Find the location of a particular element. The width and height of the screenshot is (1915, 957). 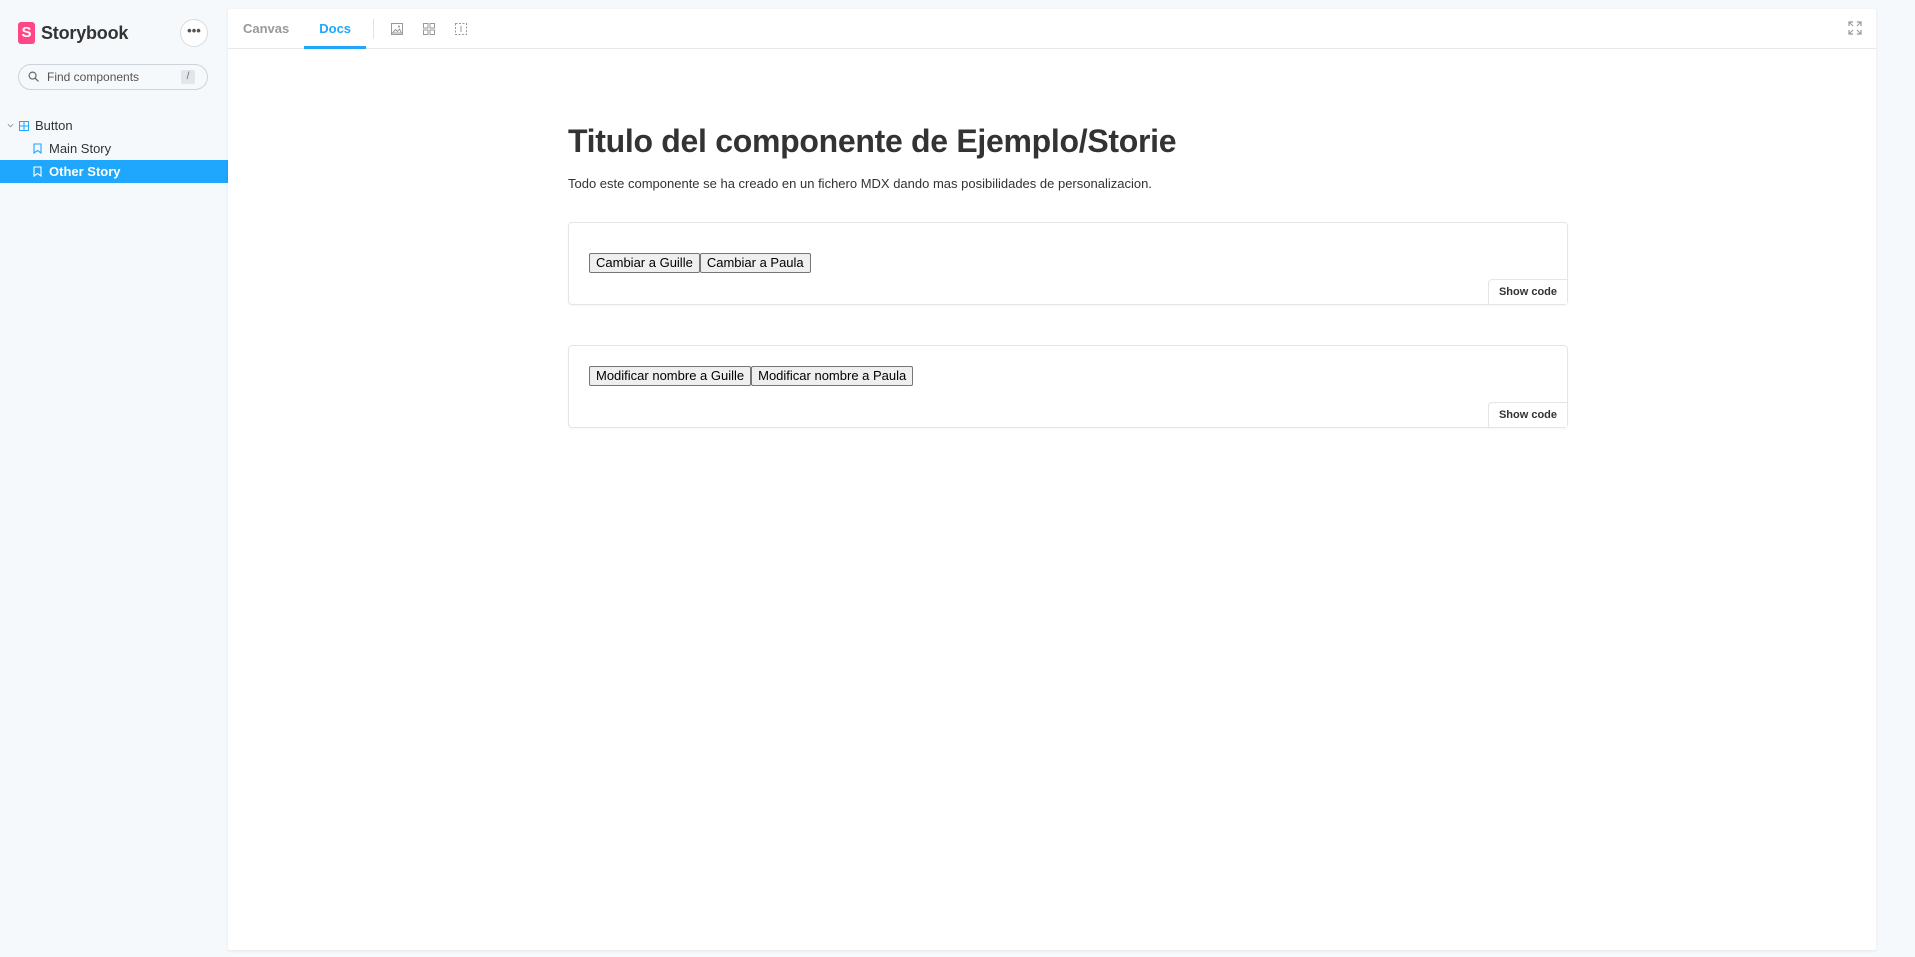

background-toggle-button is located at coordinates (397, 28).